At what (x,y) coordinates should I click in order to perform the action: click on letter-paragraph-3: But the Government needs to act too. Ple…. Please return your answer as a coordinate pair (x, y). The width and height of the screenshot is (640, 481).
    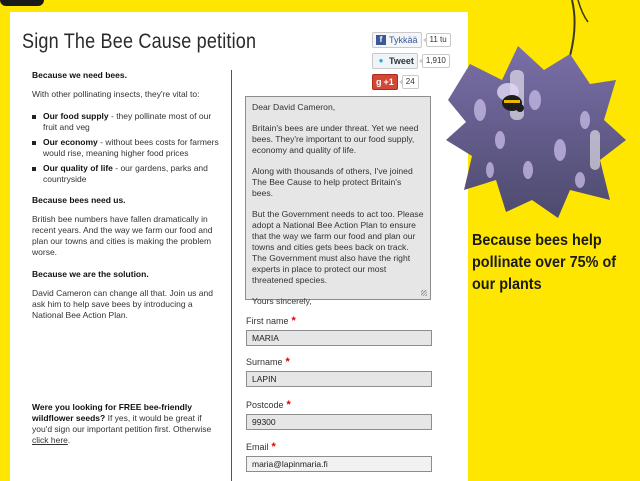
    Looking at the image, I should click on (338, 247).